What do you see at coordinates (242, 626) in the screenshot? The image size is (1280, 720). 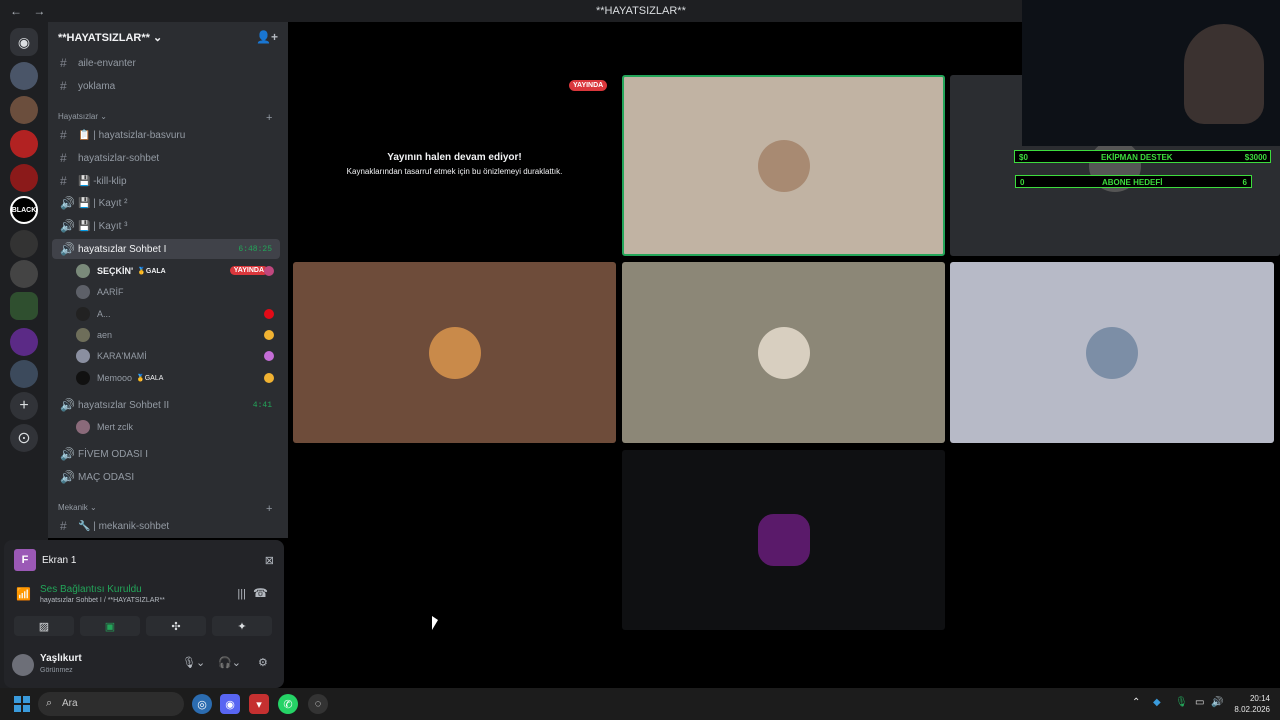 I see `soundboard-button: ✦` at bounding box center [242, 626].